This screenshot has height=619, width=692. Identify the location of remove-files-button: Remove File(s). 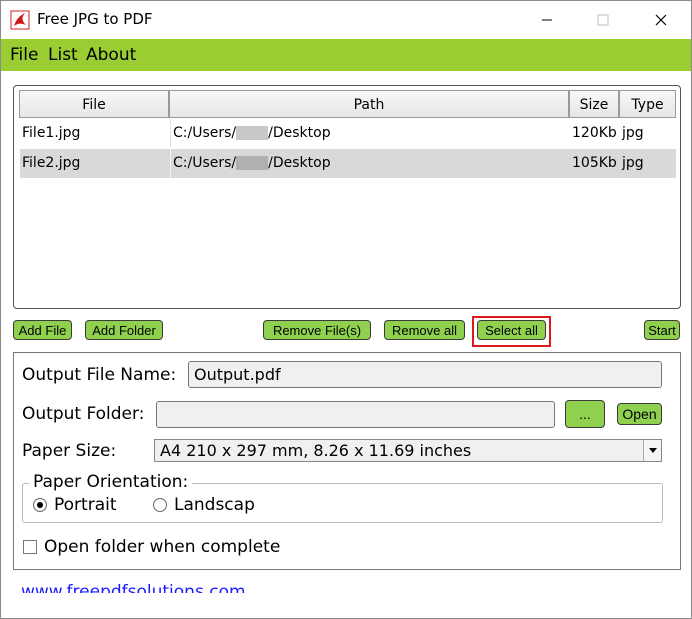
(317, 330).